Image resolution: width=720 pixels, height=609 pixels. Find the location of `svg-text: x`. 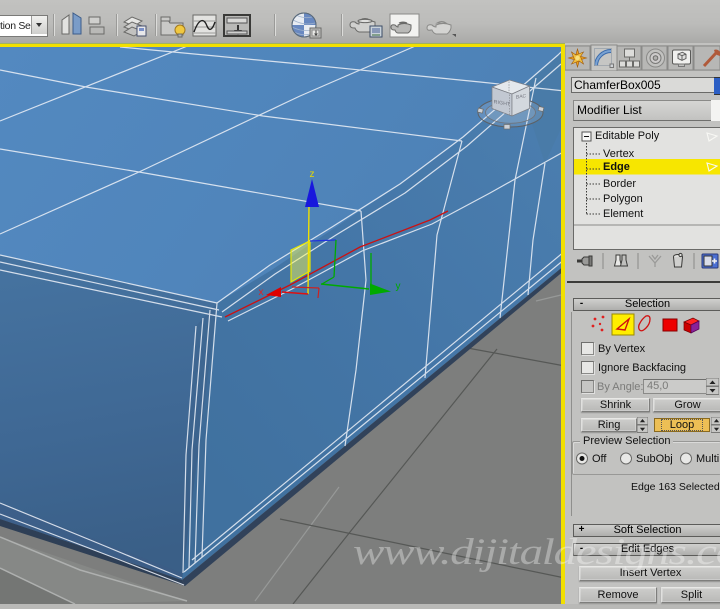

svg-text: x is located at coordinates (261, 292).